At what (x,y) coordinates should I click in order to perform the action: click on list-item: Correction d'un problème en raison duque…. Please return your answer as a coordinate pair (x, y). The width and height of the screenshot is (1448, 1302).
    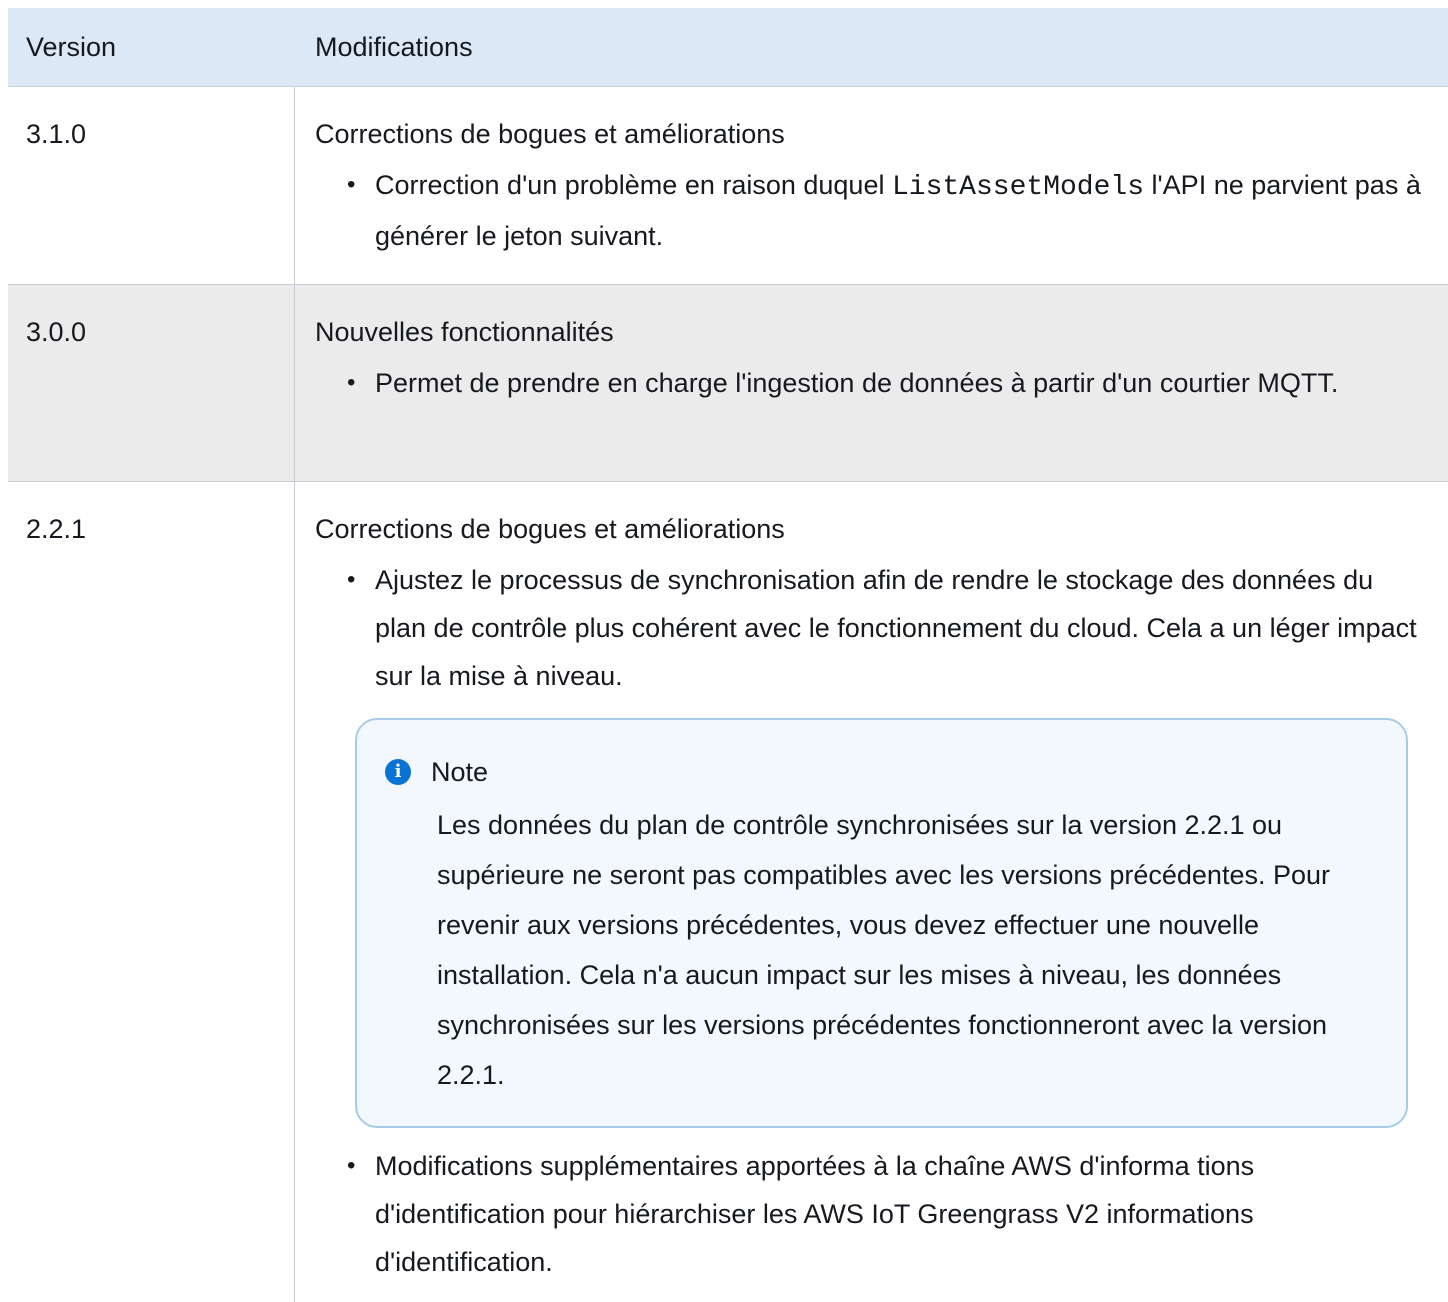
    Looking at the image, I should click on (897, 210).